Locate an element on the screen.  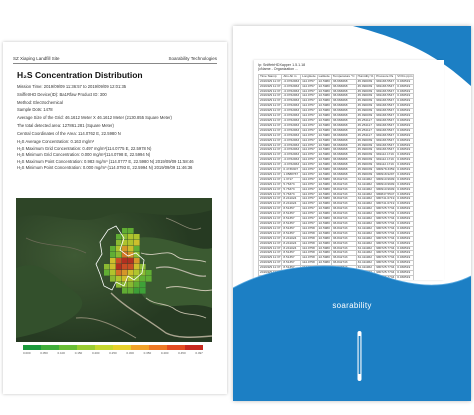
legend-tick-label: 0.200 is located at coordinates (95, 353).